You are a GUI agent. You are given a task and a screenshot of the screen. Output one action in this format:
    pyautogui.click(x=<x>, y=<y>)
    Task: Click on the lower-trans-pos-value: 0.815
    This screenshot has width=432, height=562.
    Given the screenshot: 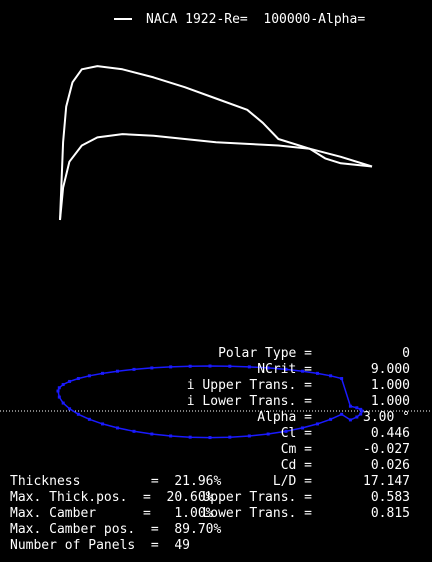 What is the action you would take?
    pyautogui.click(x=390, y=513)
    